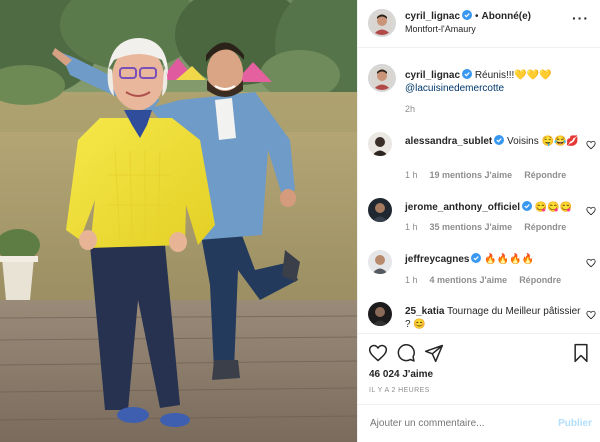 This screenshot has height=442, width=600. What do you see at coordinates (454, 88) in the screenshot?
I see `caption-mention-link: @lacuisinedemercotte` at bounding box center [454, 88].